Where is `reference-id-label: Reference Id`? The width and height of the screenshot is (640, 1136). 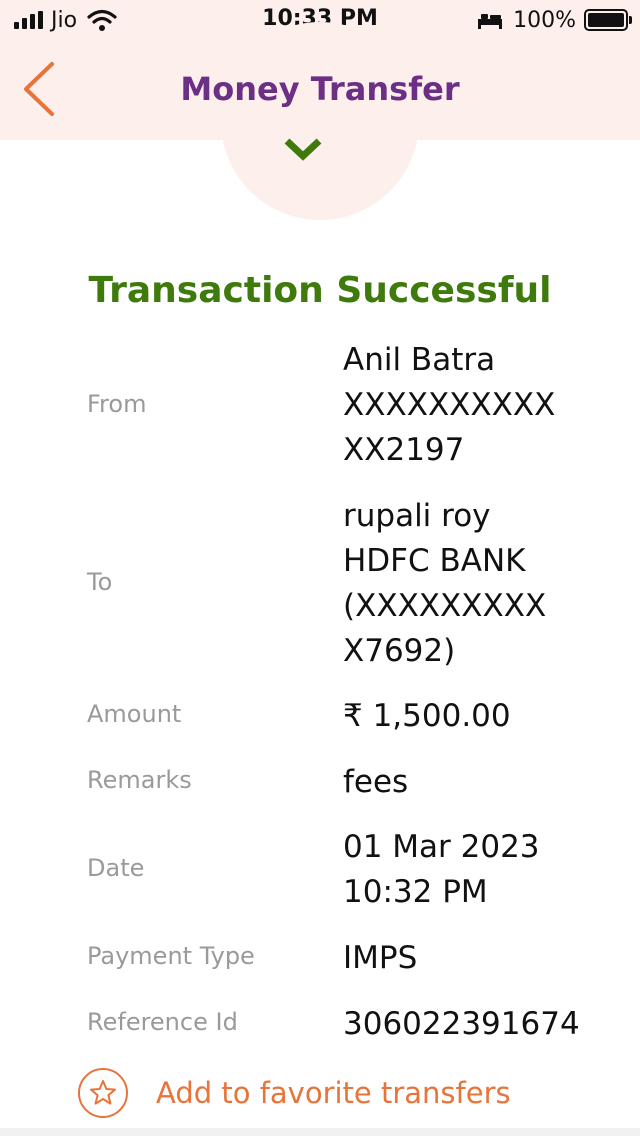 reference-id-label: Reference Id is located at coordinates (162, 1022).